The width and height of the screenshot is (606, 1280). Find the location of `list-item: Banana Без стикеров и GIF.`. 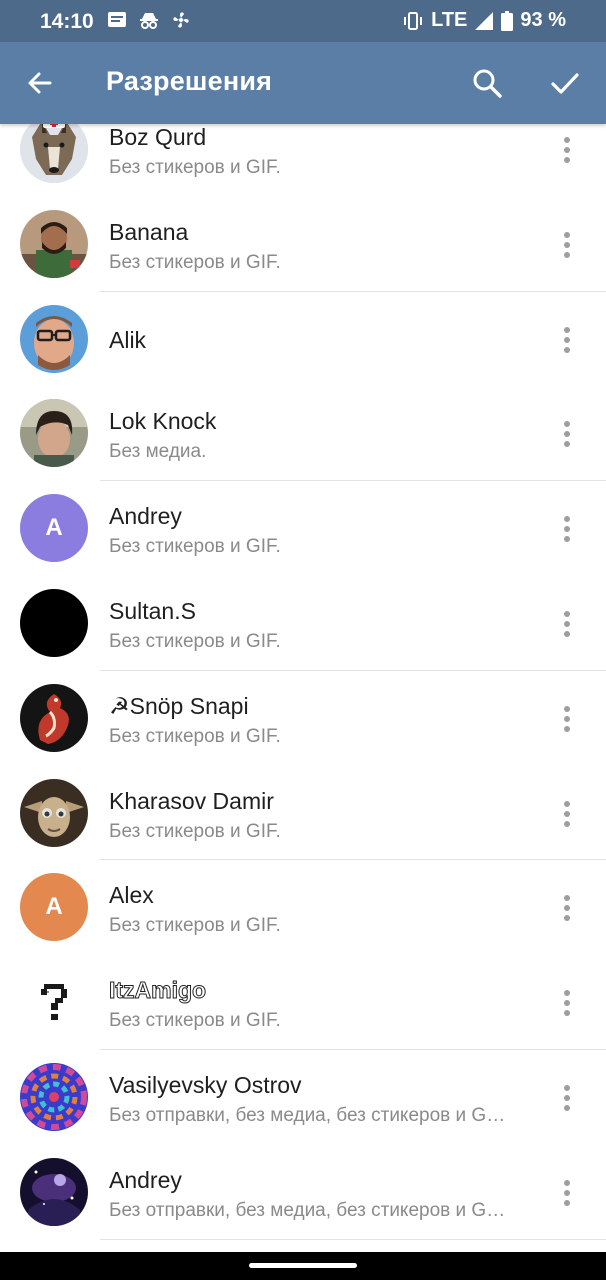

list-item: Banana Без стикеров и GIF. is located at coordinates (303, 244).